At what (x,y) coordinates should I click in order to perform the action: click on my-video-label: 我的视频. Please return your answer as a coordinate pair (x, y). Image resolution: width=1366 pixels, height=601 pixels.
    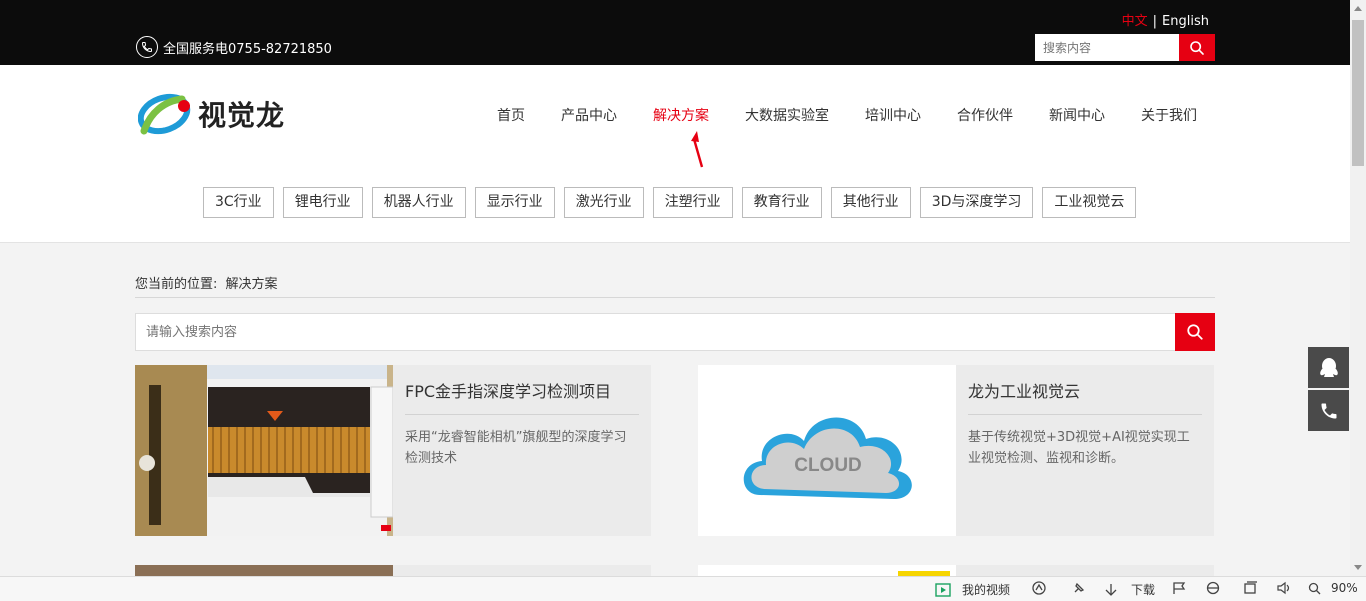
    Looking at the image, I should click on (986, 590).